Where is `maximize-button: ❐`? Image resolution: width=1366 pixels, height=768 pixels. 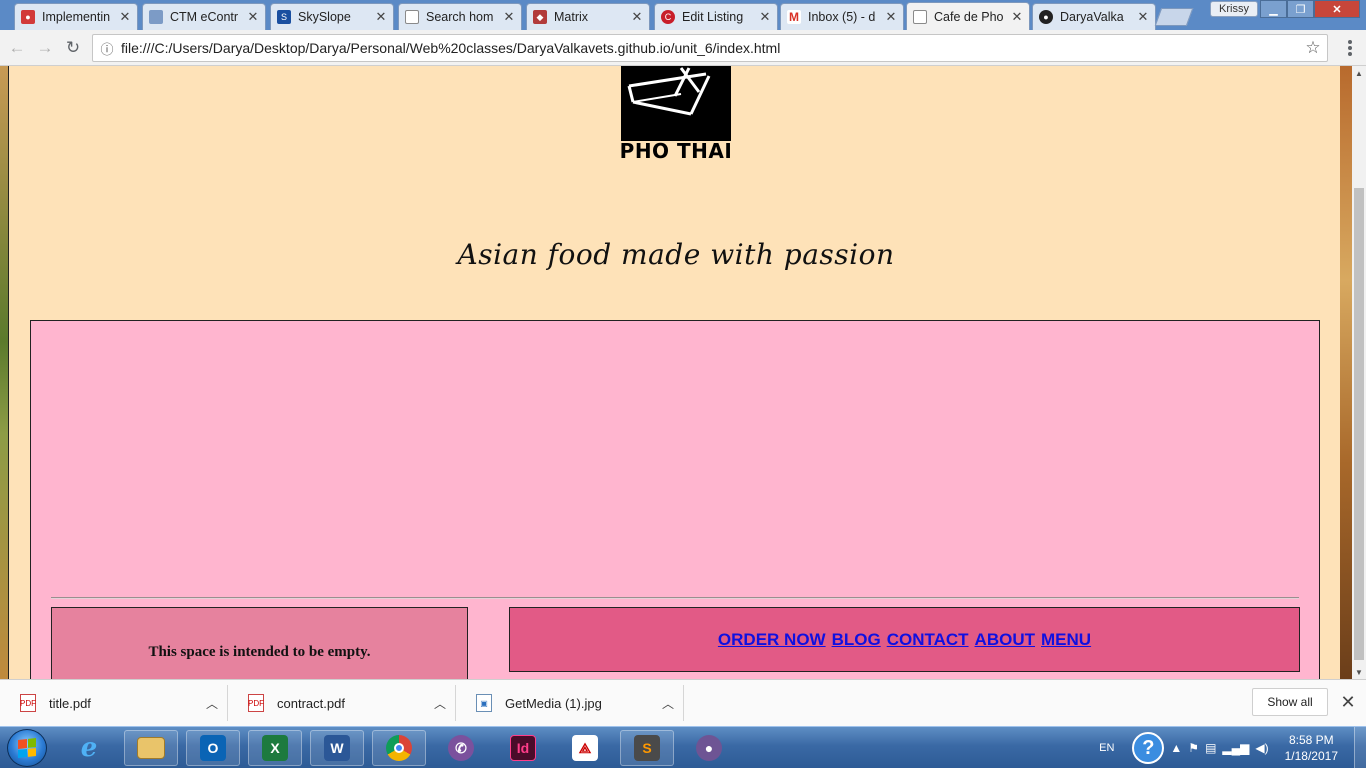 maximize-button: ❐ is located at coordinates (1300, 9).